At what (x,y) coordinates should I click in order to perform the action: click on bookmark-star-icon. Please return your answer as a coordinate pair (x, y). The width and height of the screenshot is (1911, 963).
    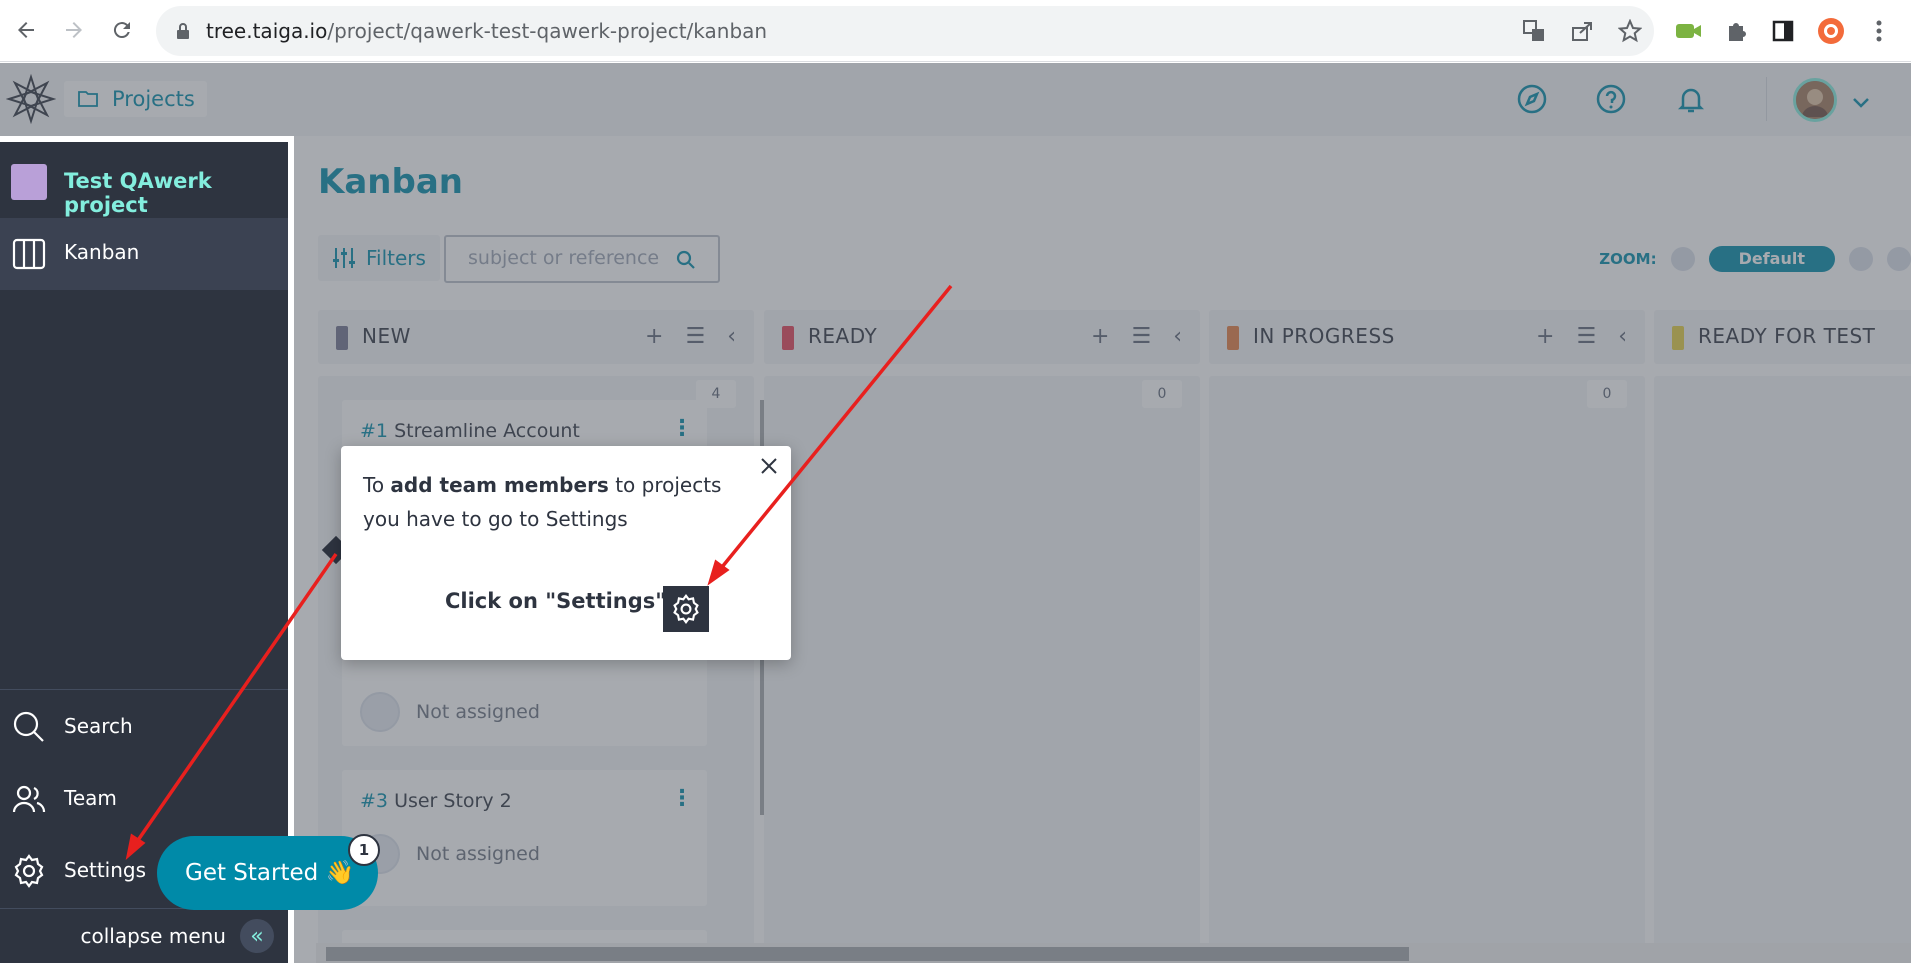
    Looking at the image, I should click on (1630, 31).